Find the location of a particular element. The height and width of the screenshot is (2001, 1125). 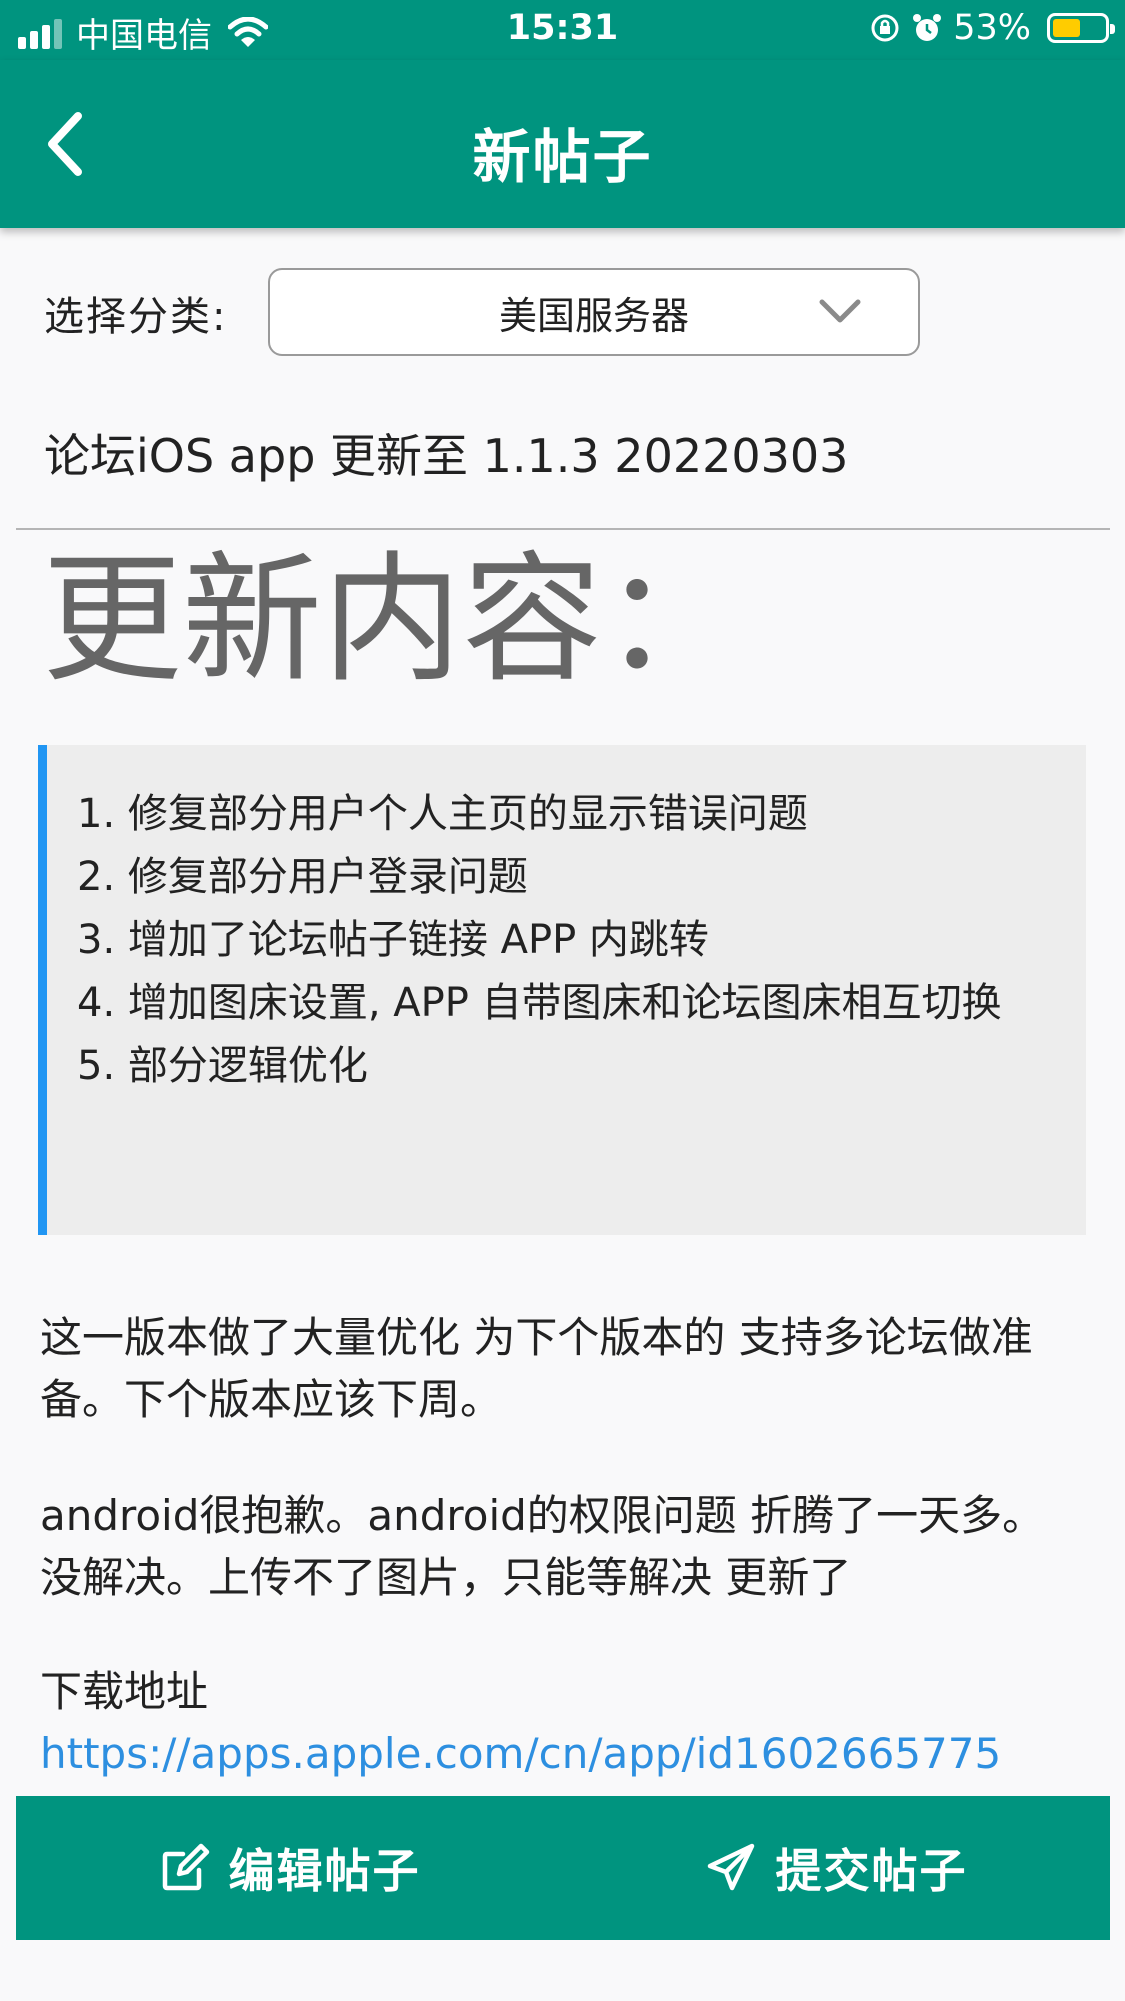

category-select: 美国服务器 is located at coordinates (594, 312).